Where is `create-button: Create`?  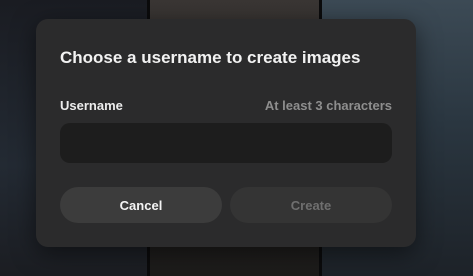 create-button: Create is located at coordinates (311, 205).